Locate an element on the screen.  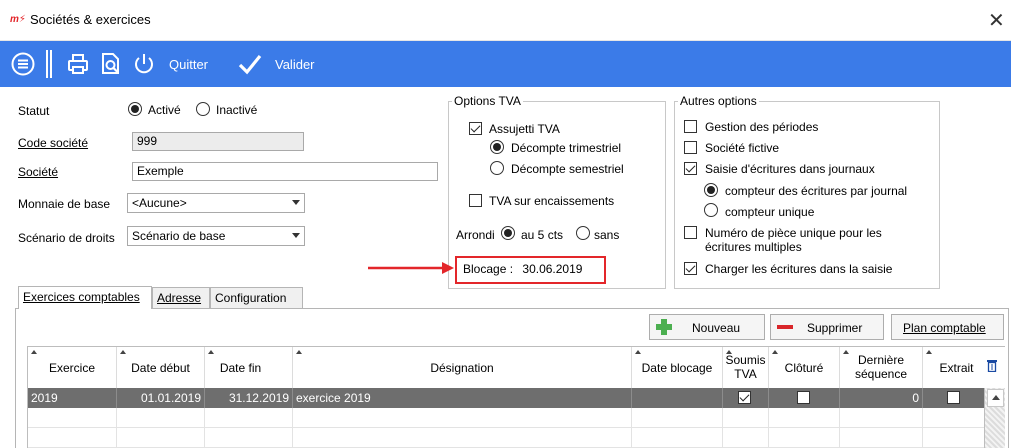
tab-exercices-comptables: Exercices comptables is located at coordinates (85, 297).